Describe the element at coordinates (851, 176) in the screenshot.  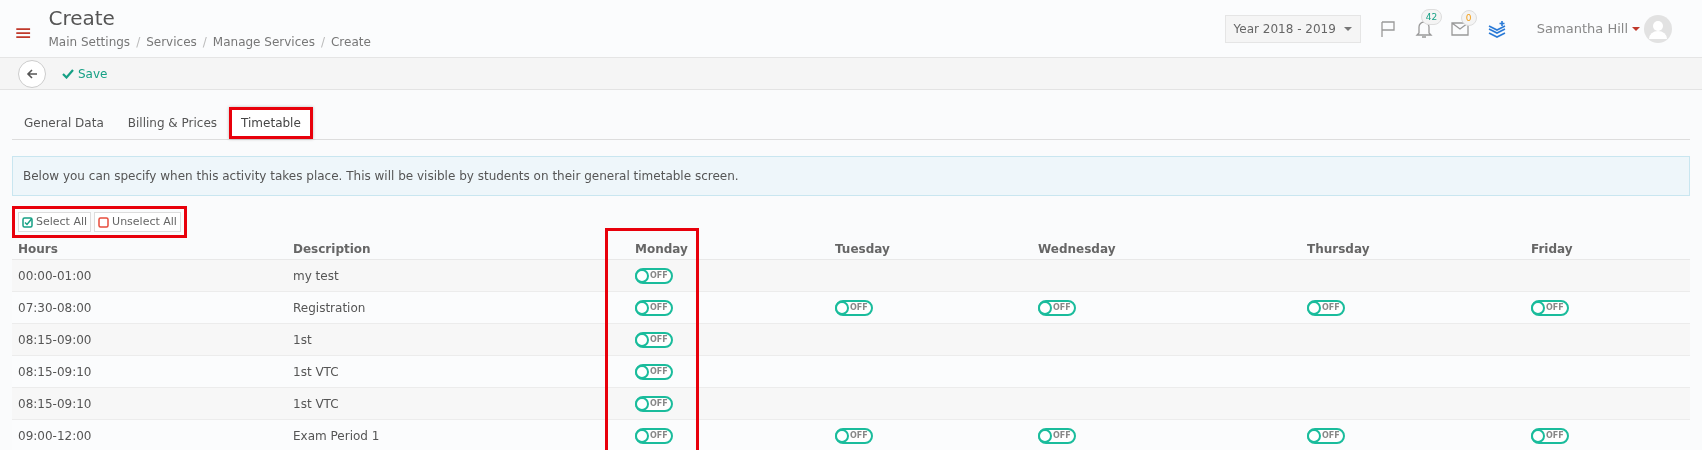
I see `info-alert: Below you can specify when this activity takes place. This will be visible by students on their general timetable screen.` at that location.